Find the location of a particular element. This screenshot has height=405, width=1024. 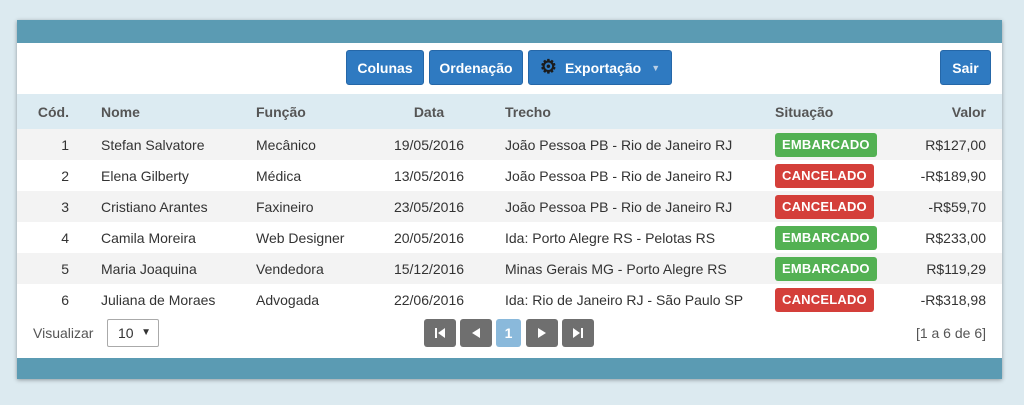

cell-data: 23/05/2016 is located at coordinates (429, 206).